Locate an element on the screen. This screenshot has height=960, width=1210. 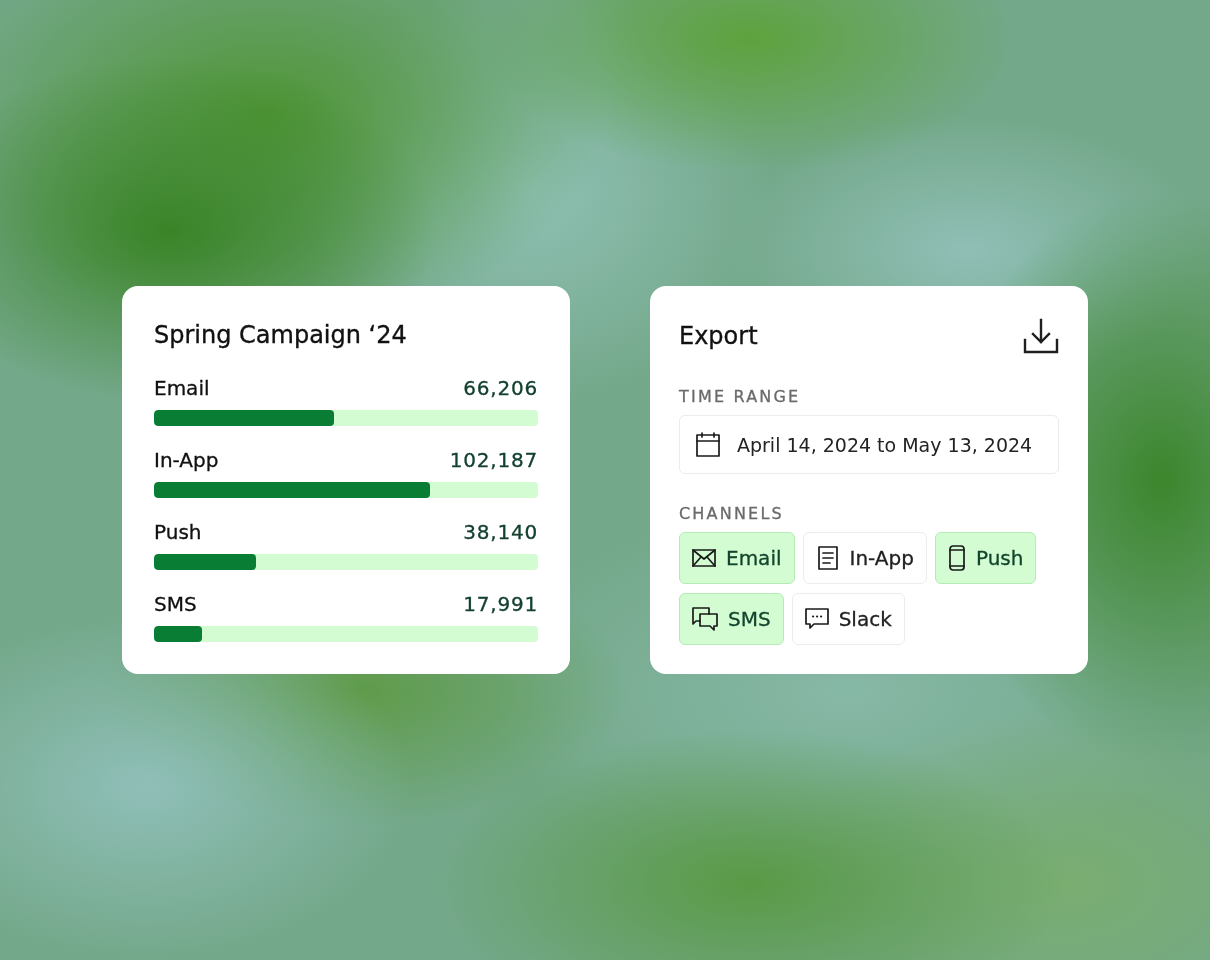
channel-toggle: Push is located at coordinates (985, 558).